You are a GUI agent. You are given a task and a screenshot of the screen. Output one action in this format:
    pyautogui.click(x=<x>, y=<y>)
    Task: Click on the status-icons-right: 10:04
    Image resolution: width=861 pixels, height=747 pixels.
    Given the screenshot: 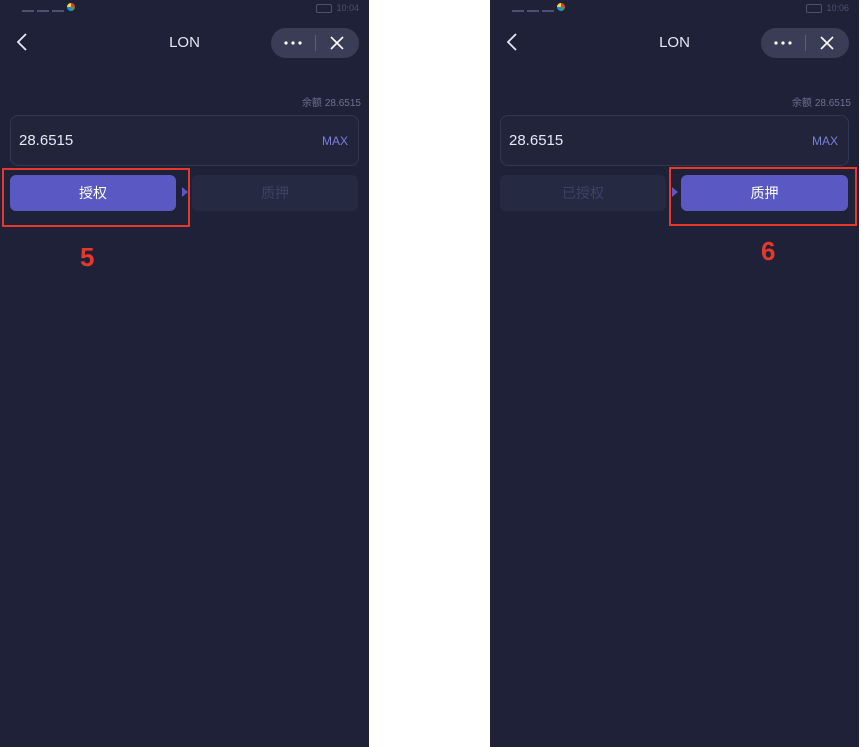 What is the action you would take?
    pyautogui.click(x=337, y=8)
    